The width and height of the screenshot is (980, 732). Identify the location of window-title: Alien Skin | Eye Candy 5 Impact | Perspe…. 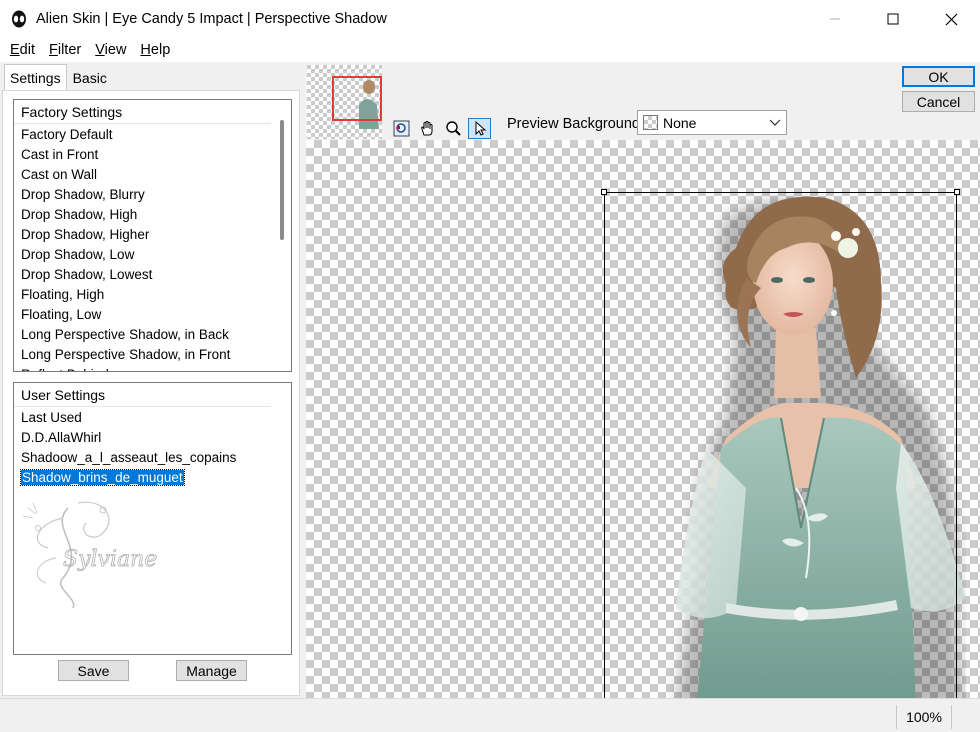
(211, 19).